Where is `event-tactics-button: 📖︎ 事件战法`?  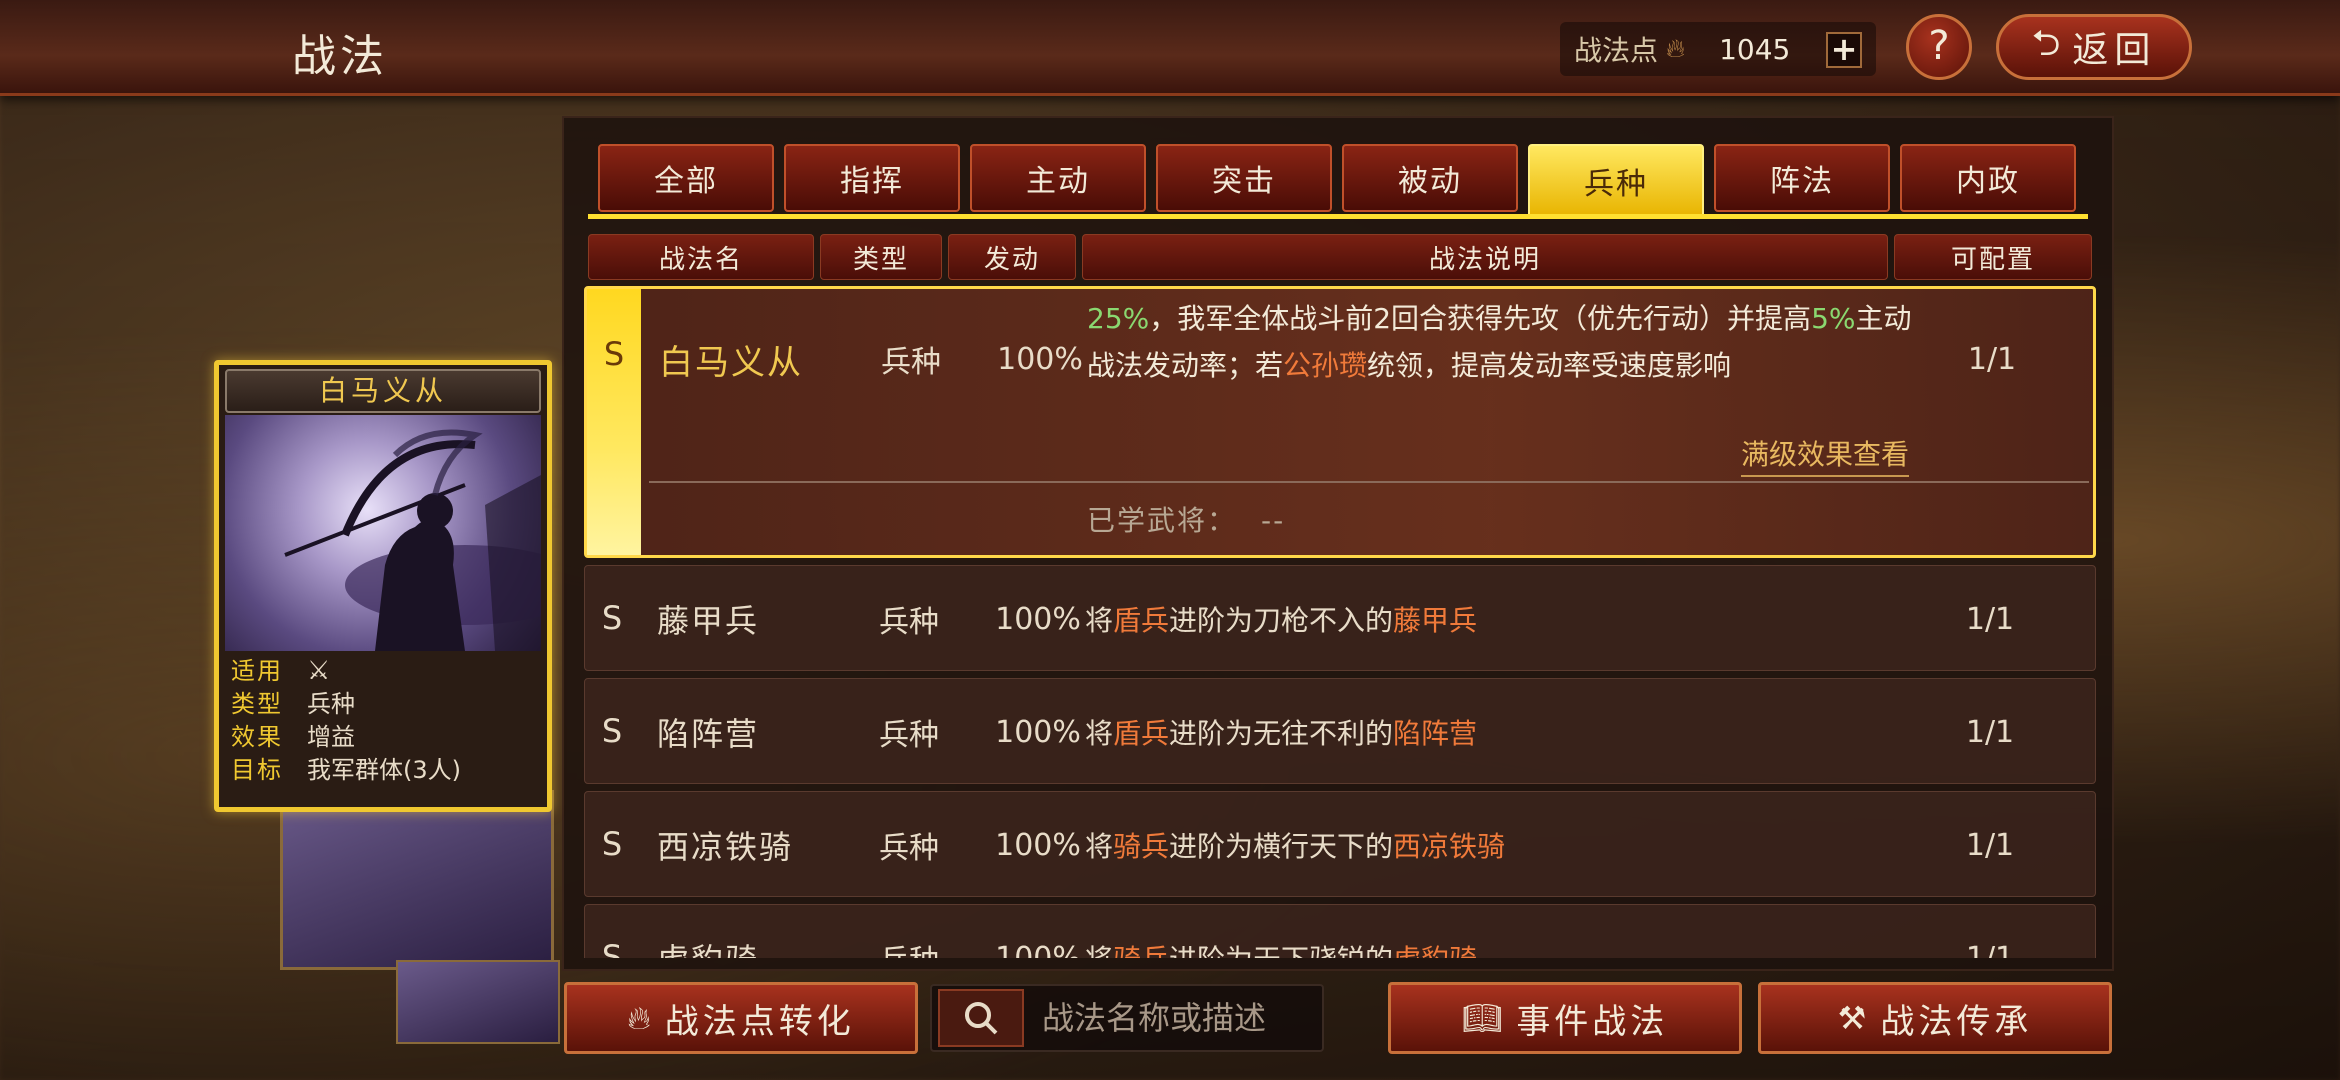
event-tactics-button: 📖︎ 事件战法 is located at coordinates (1565, 1018).